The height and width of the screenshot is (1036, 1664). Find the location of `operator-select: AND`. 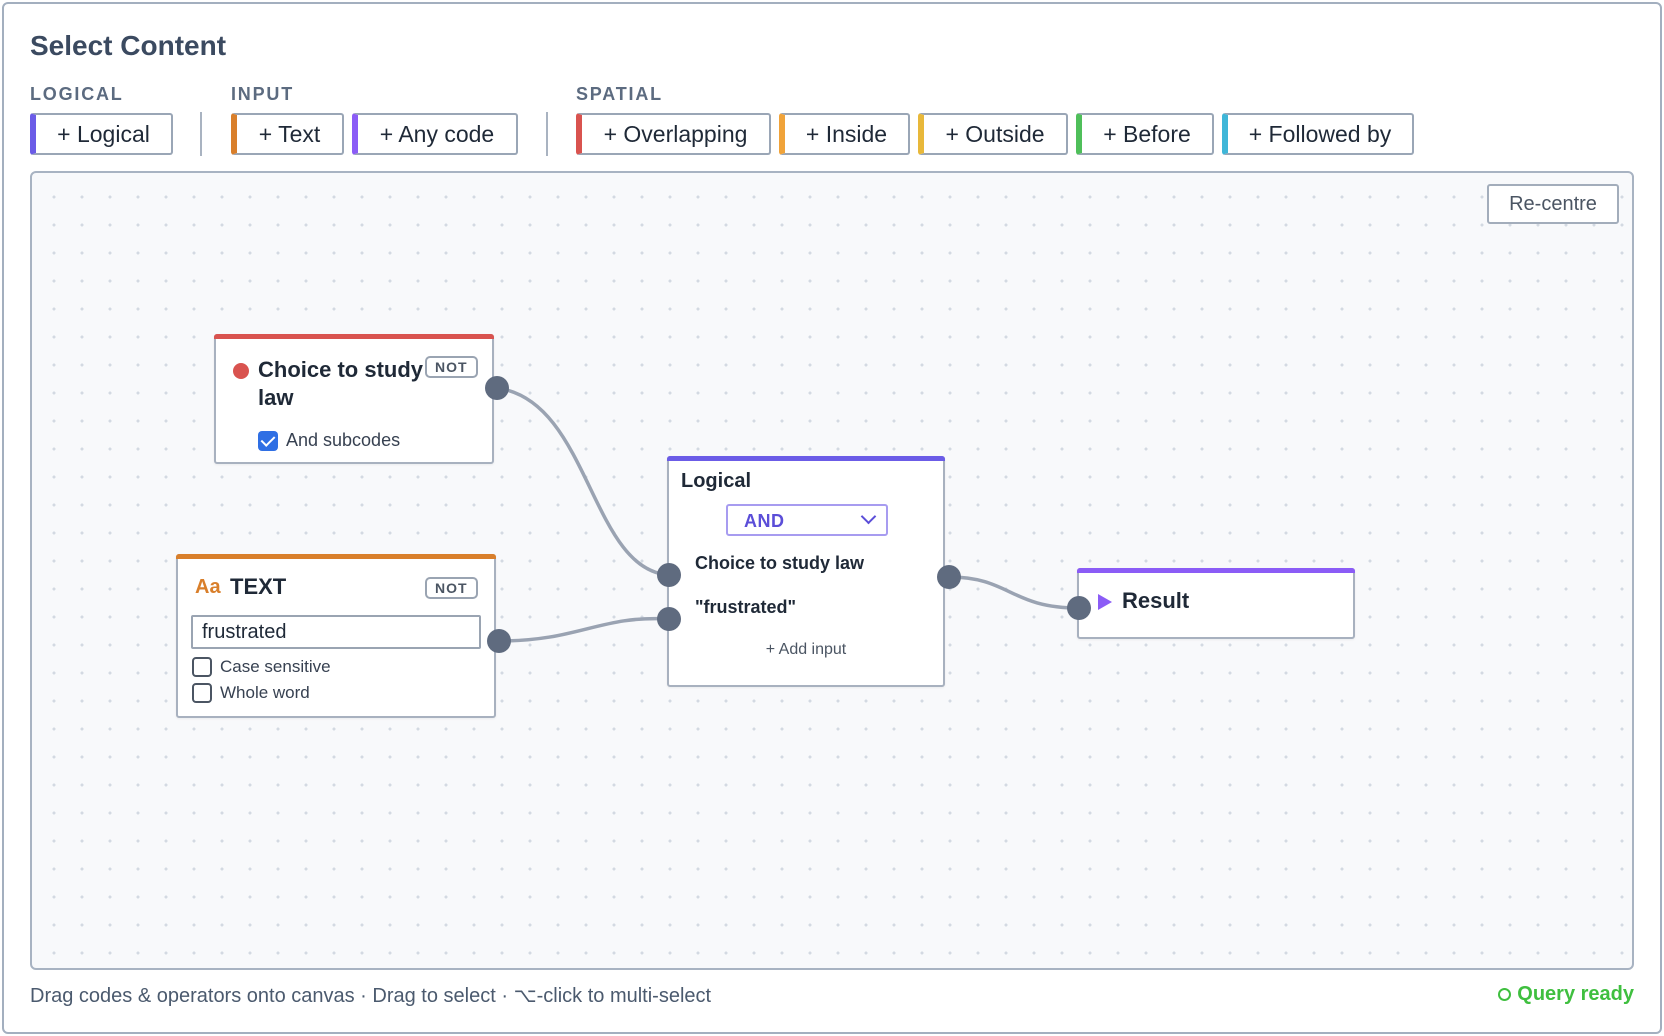

operator-select: AND is located at coordinates (807, 520).